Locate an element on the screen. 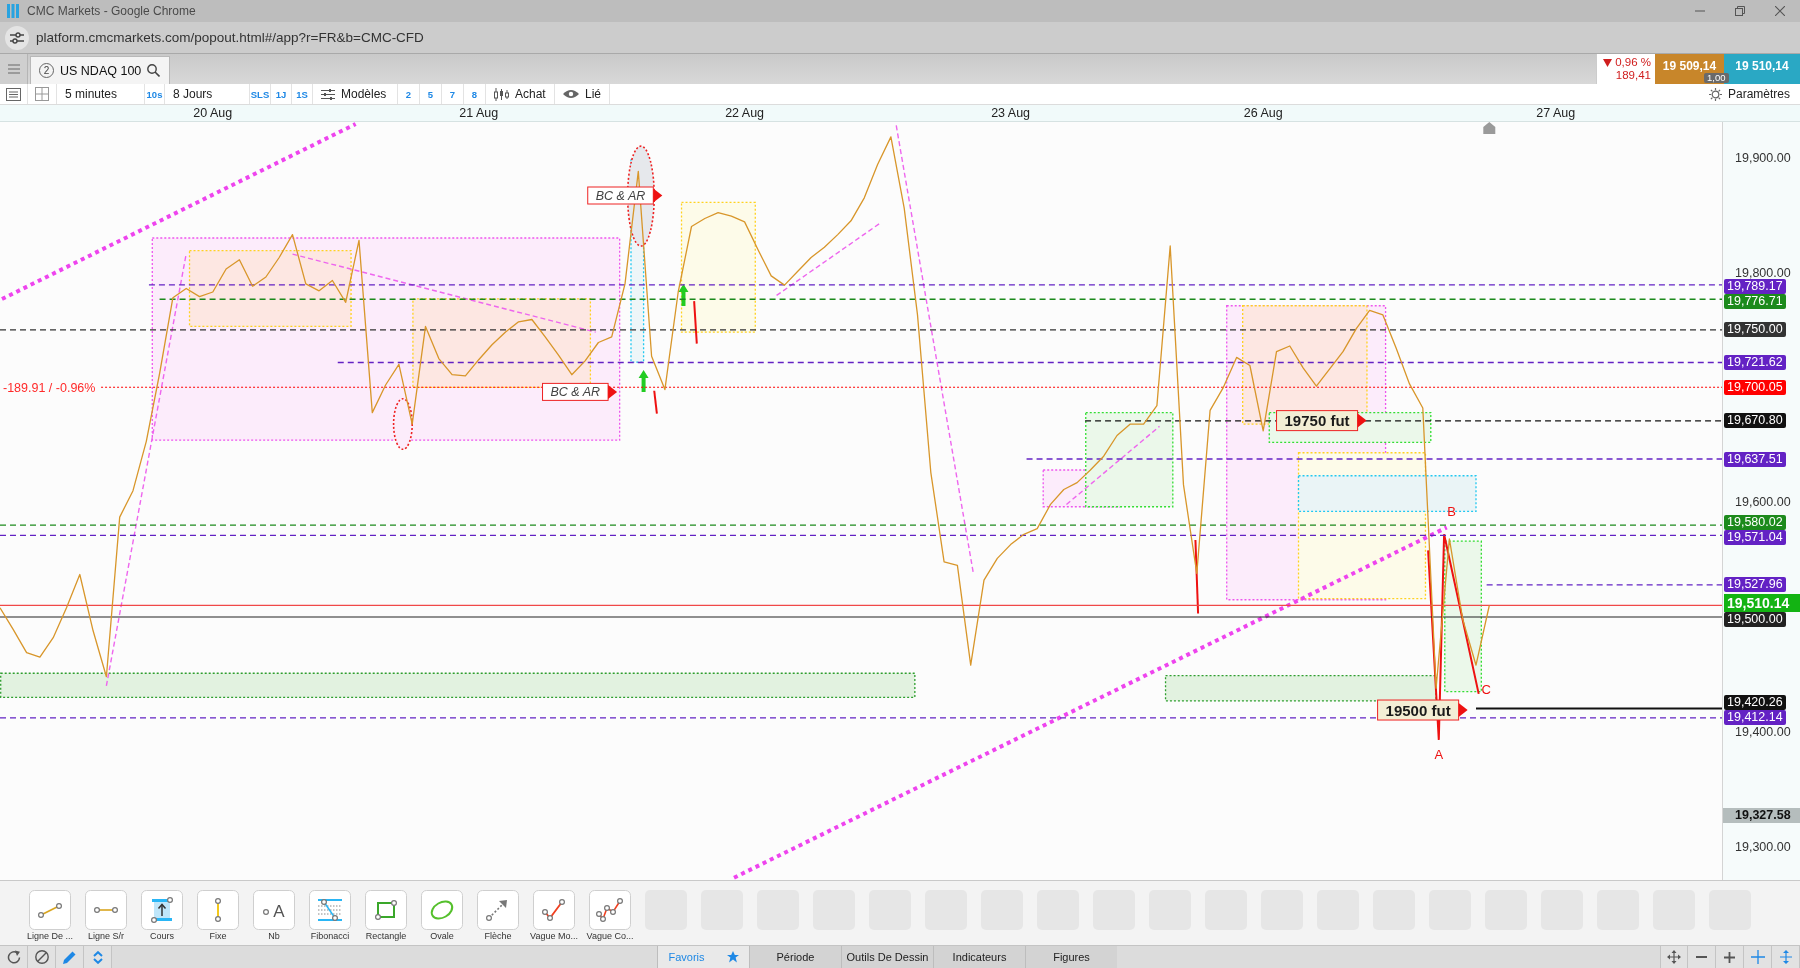  wave-point-label: C is located at coordinates (1486, 690).